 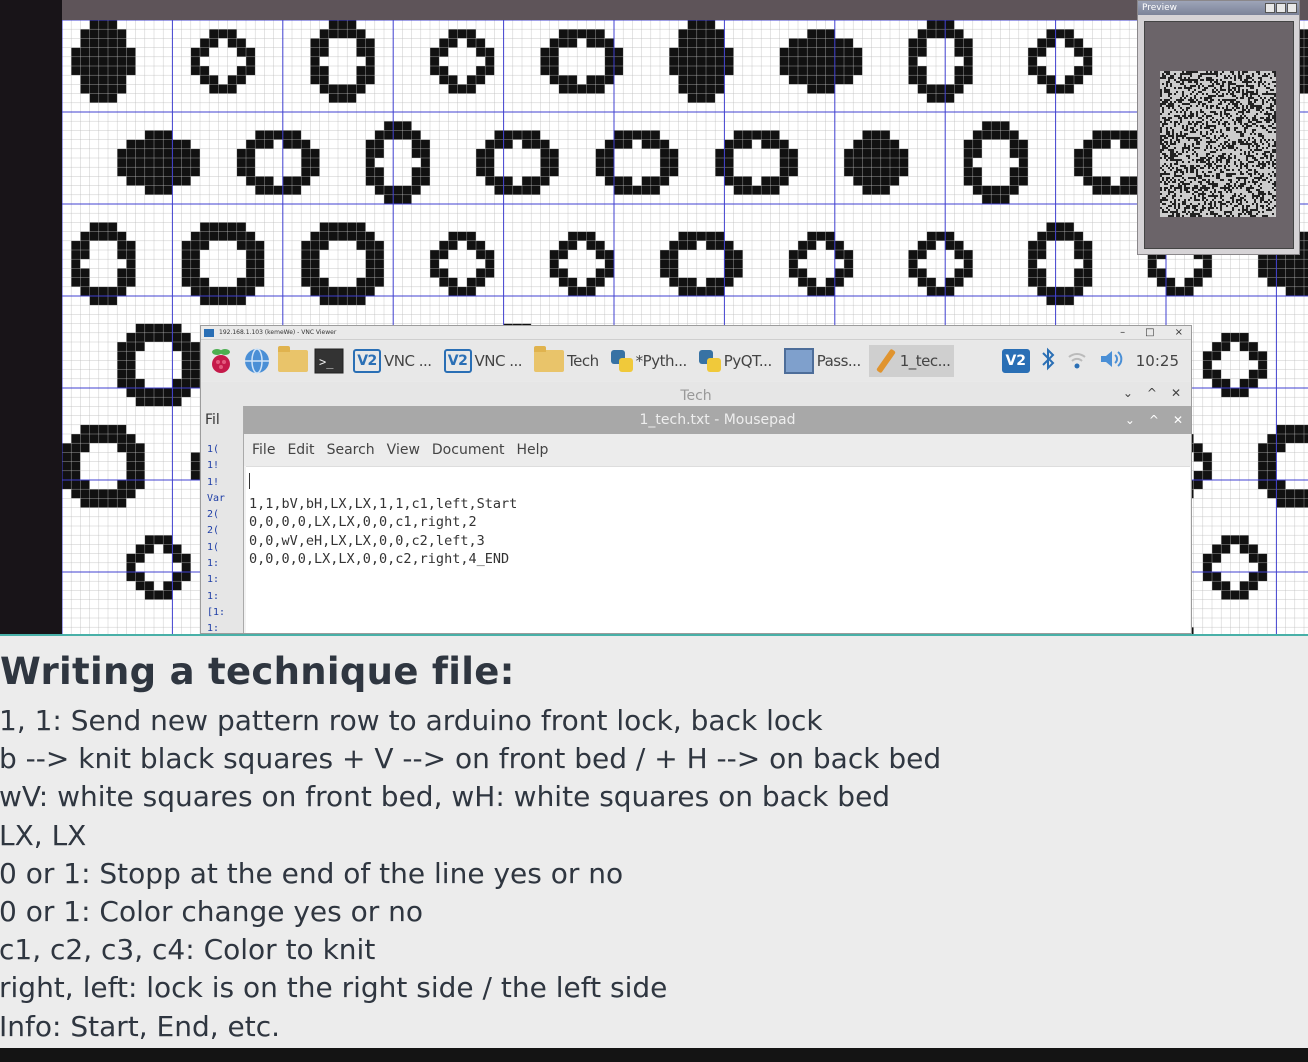 I want to click on menu-file: File, so click(x=263, y=450).